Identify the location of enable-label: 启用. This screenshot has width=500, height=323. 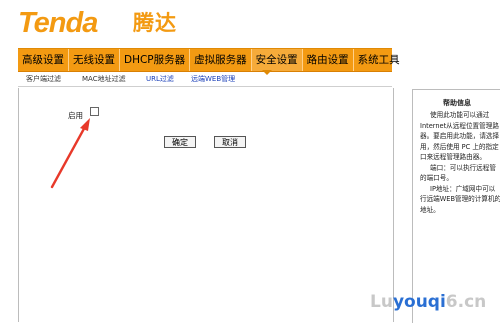
(75, 115).